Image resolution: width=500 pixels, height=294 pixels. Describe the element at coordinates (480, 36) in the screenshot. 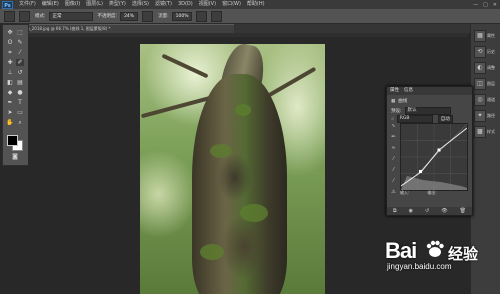

I see `grid-icon: ▦` at that location.